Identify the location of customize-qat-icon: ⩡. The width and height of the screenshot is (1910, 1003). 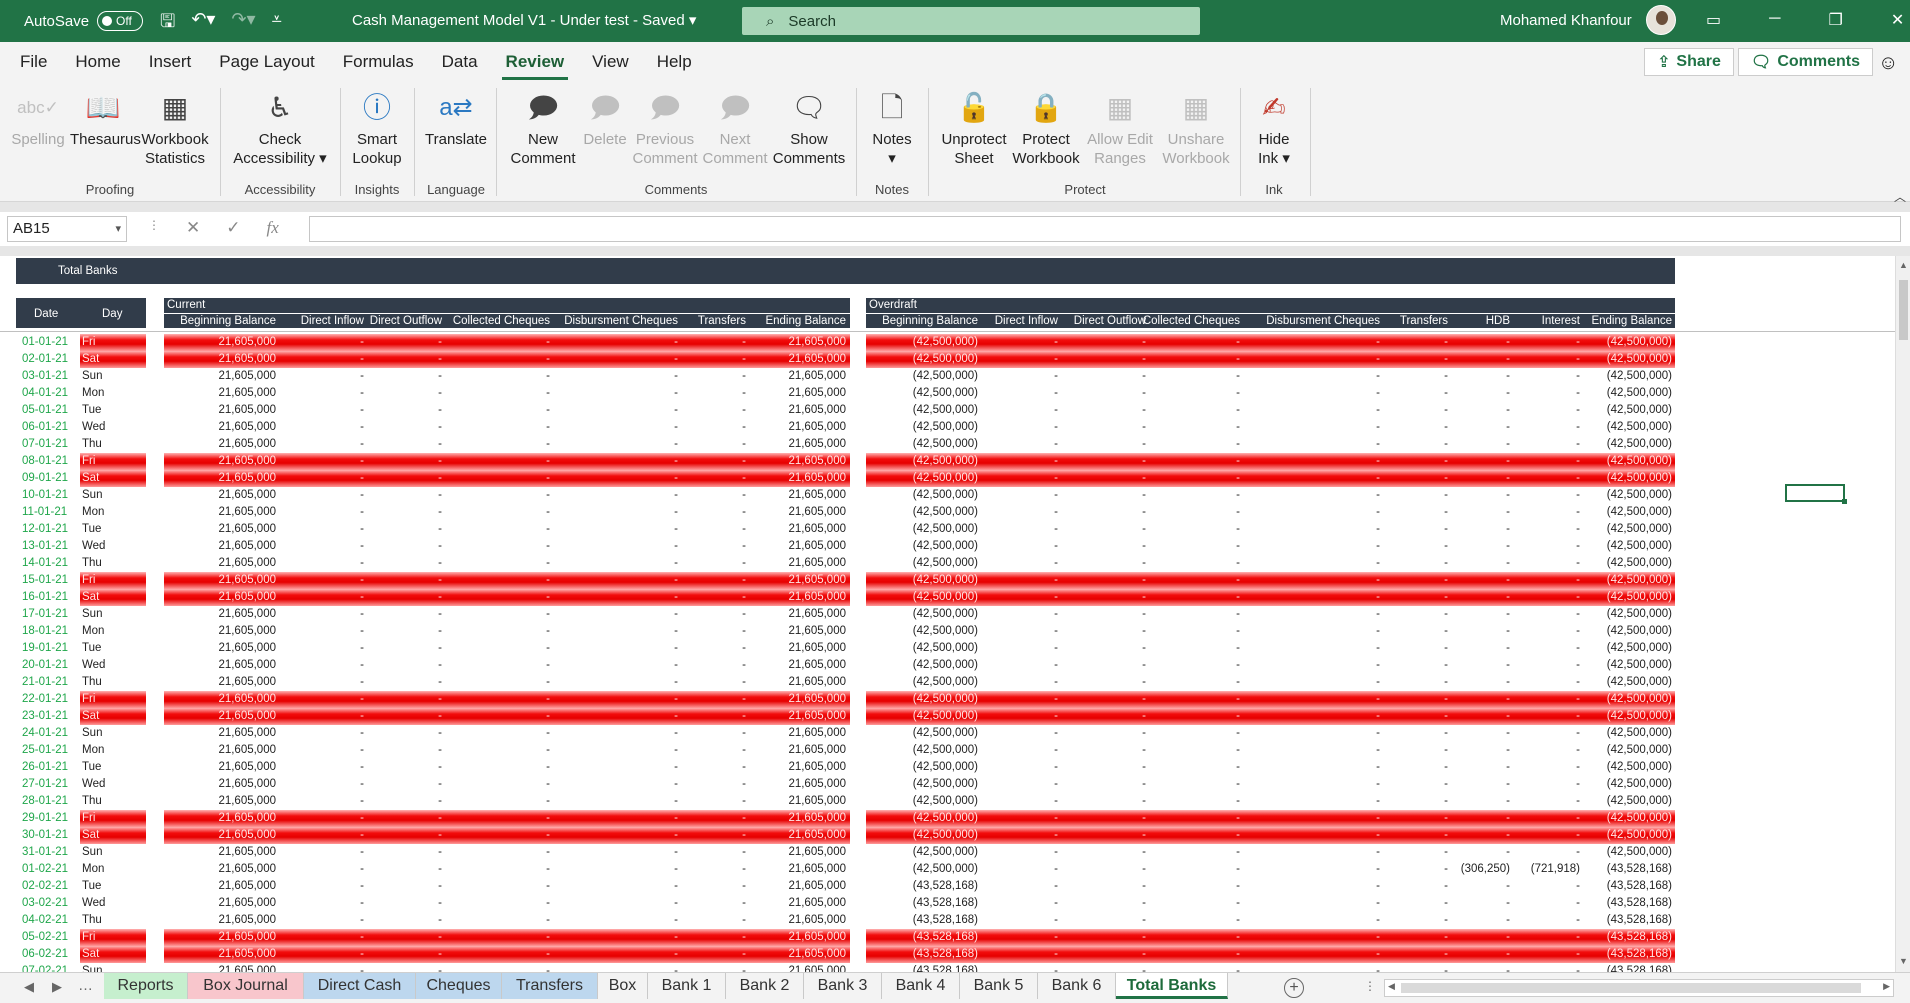
(277, 24).